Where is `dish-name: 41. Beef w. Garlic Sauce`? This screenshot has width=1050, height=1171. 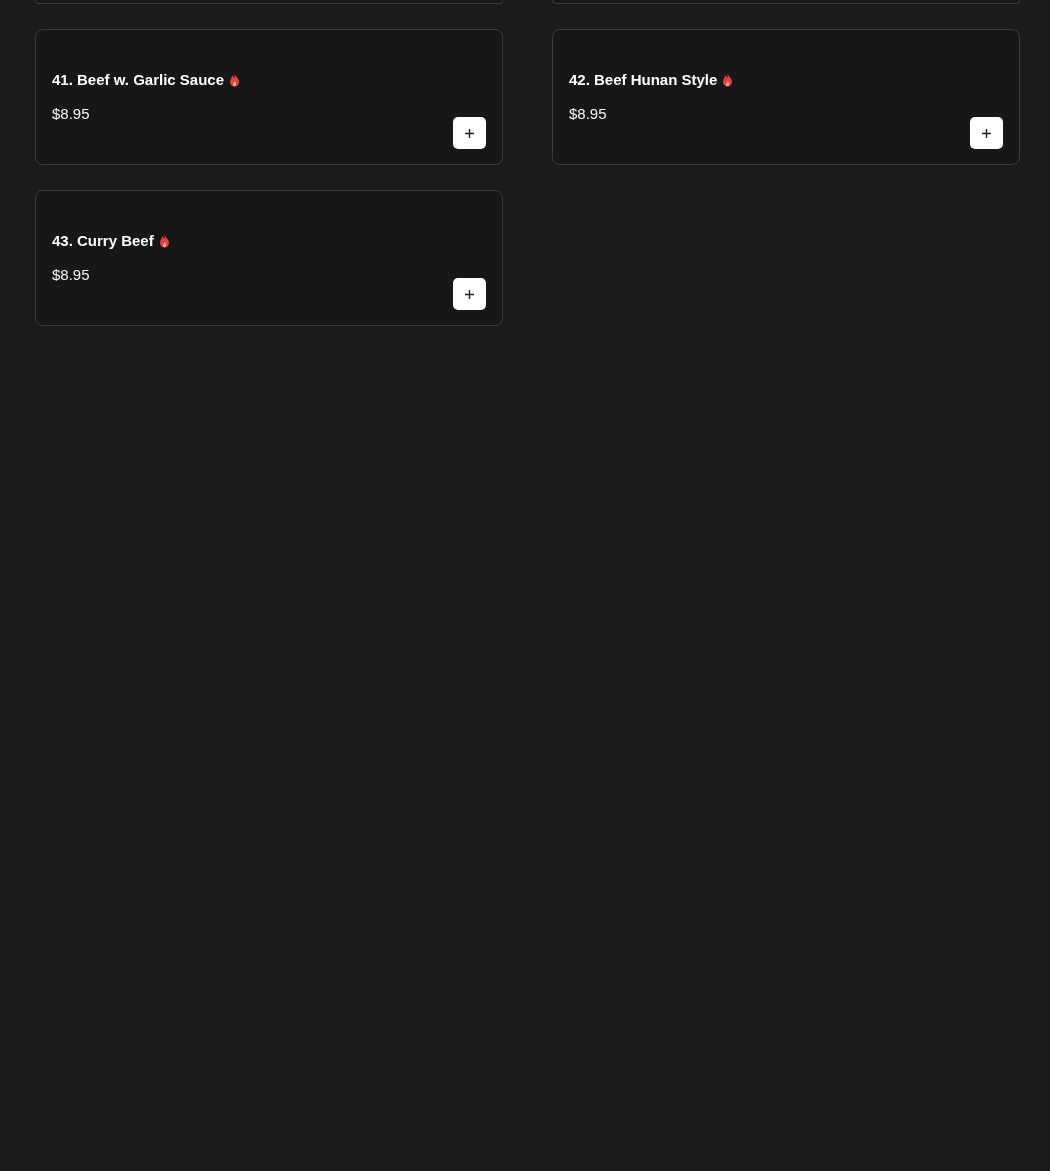
dish-name: 41. Beef w. Garlic Sauce is located at coordinates (138, 80).